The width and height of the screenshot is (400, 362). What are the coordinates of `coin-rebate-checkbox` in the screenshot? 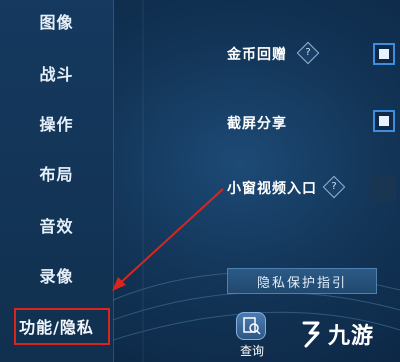 It's located at (384, 54).